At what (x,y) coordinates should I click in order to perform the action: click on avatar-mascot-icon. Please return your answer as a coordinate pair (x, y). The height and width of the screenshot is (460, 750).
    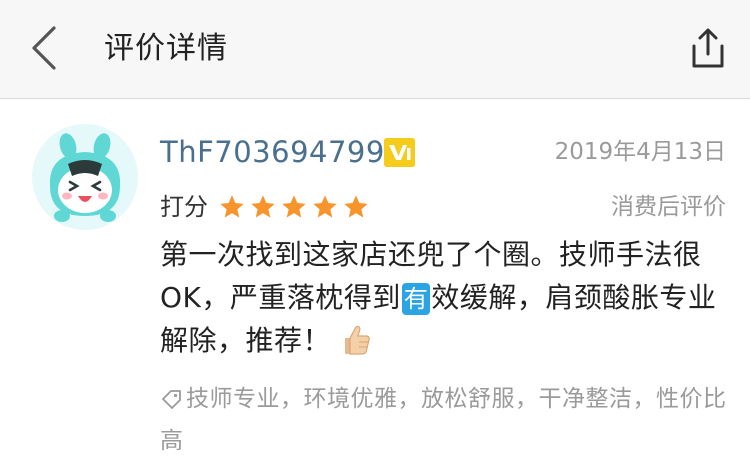
    Looking at the image, I should click on (85, 177).